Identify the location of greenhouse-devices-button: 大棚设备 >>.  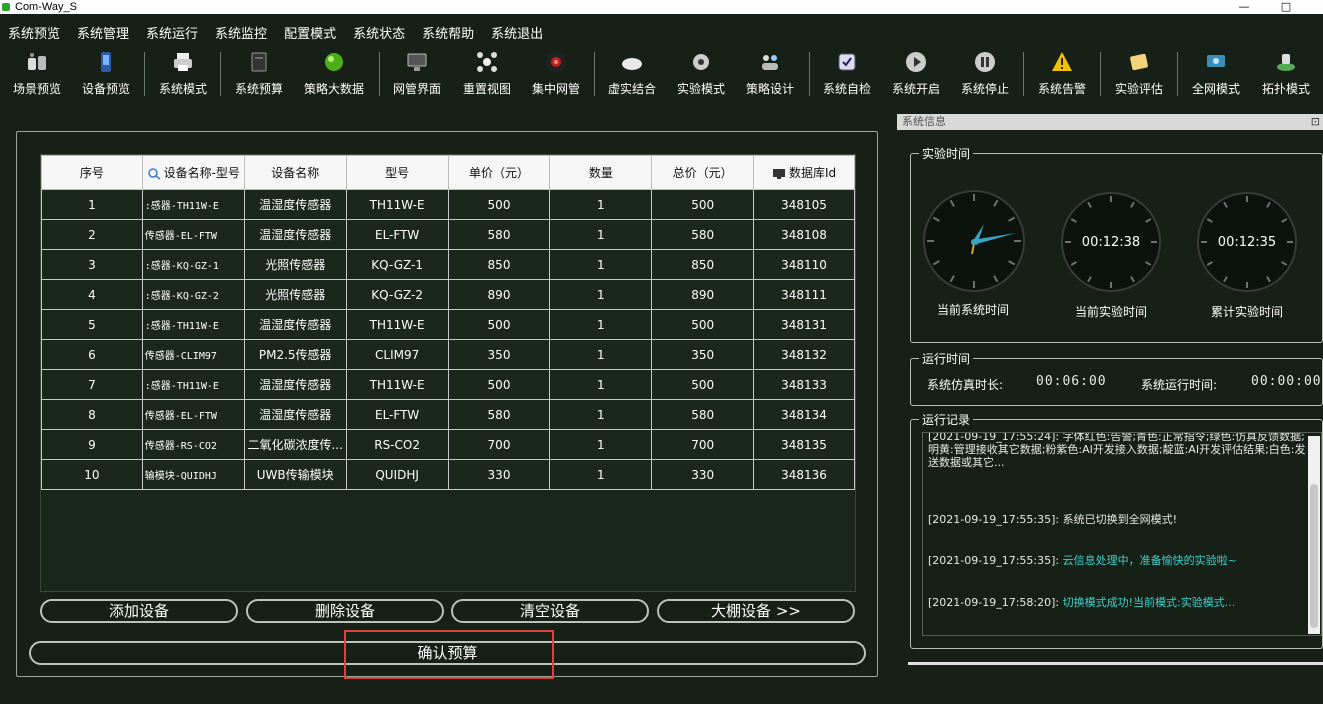
(756, 611).